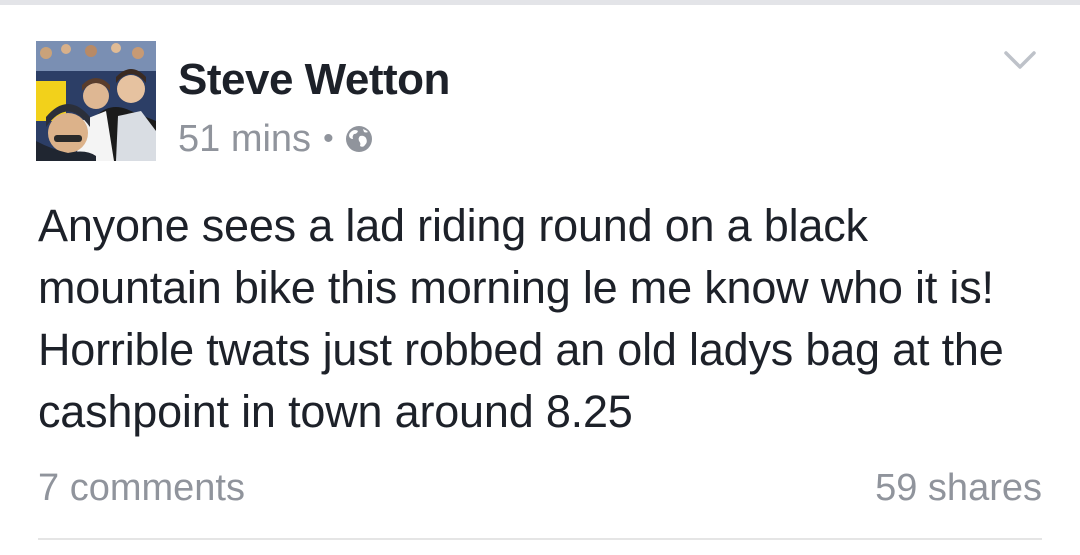  I want to click on post-meta: 51 mins •, so click(276, 139).